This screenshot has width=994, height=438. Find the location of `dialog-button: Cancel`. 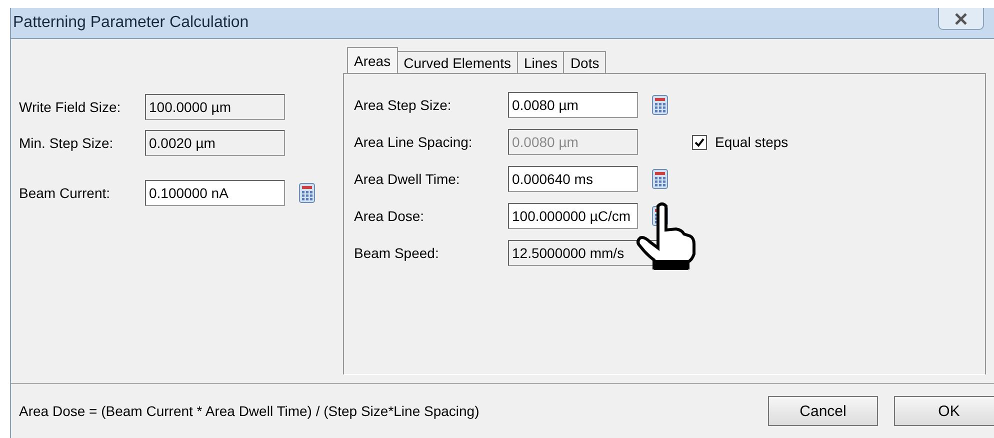

dialog-button: Cancel is located at coordinates (823, 411).